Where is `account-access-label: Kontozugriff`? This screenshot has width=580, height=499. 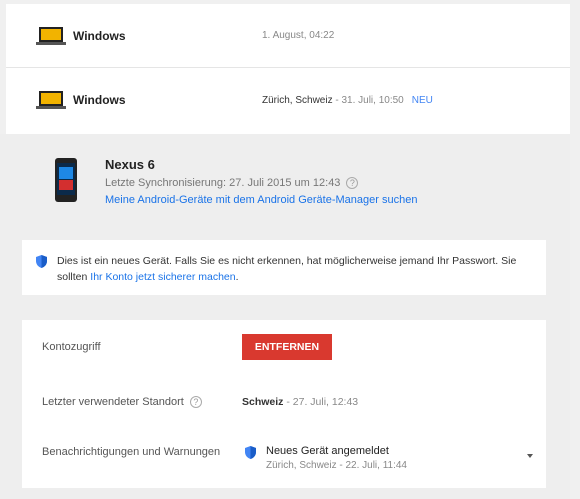
account-access-label: Kontozugriff is located at coordinates (71, 347).